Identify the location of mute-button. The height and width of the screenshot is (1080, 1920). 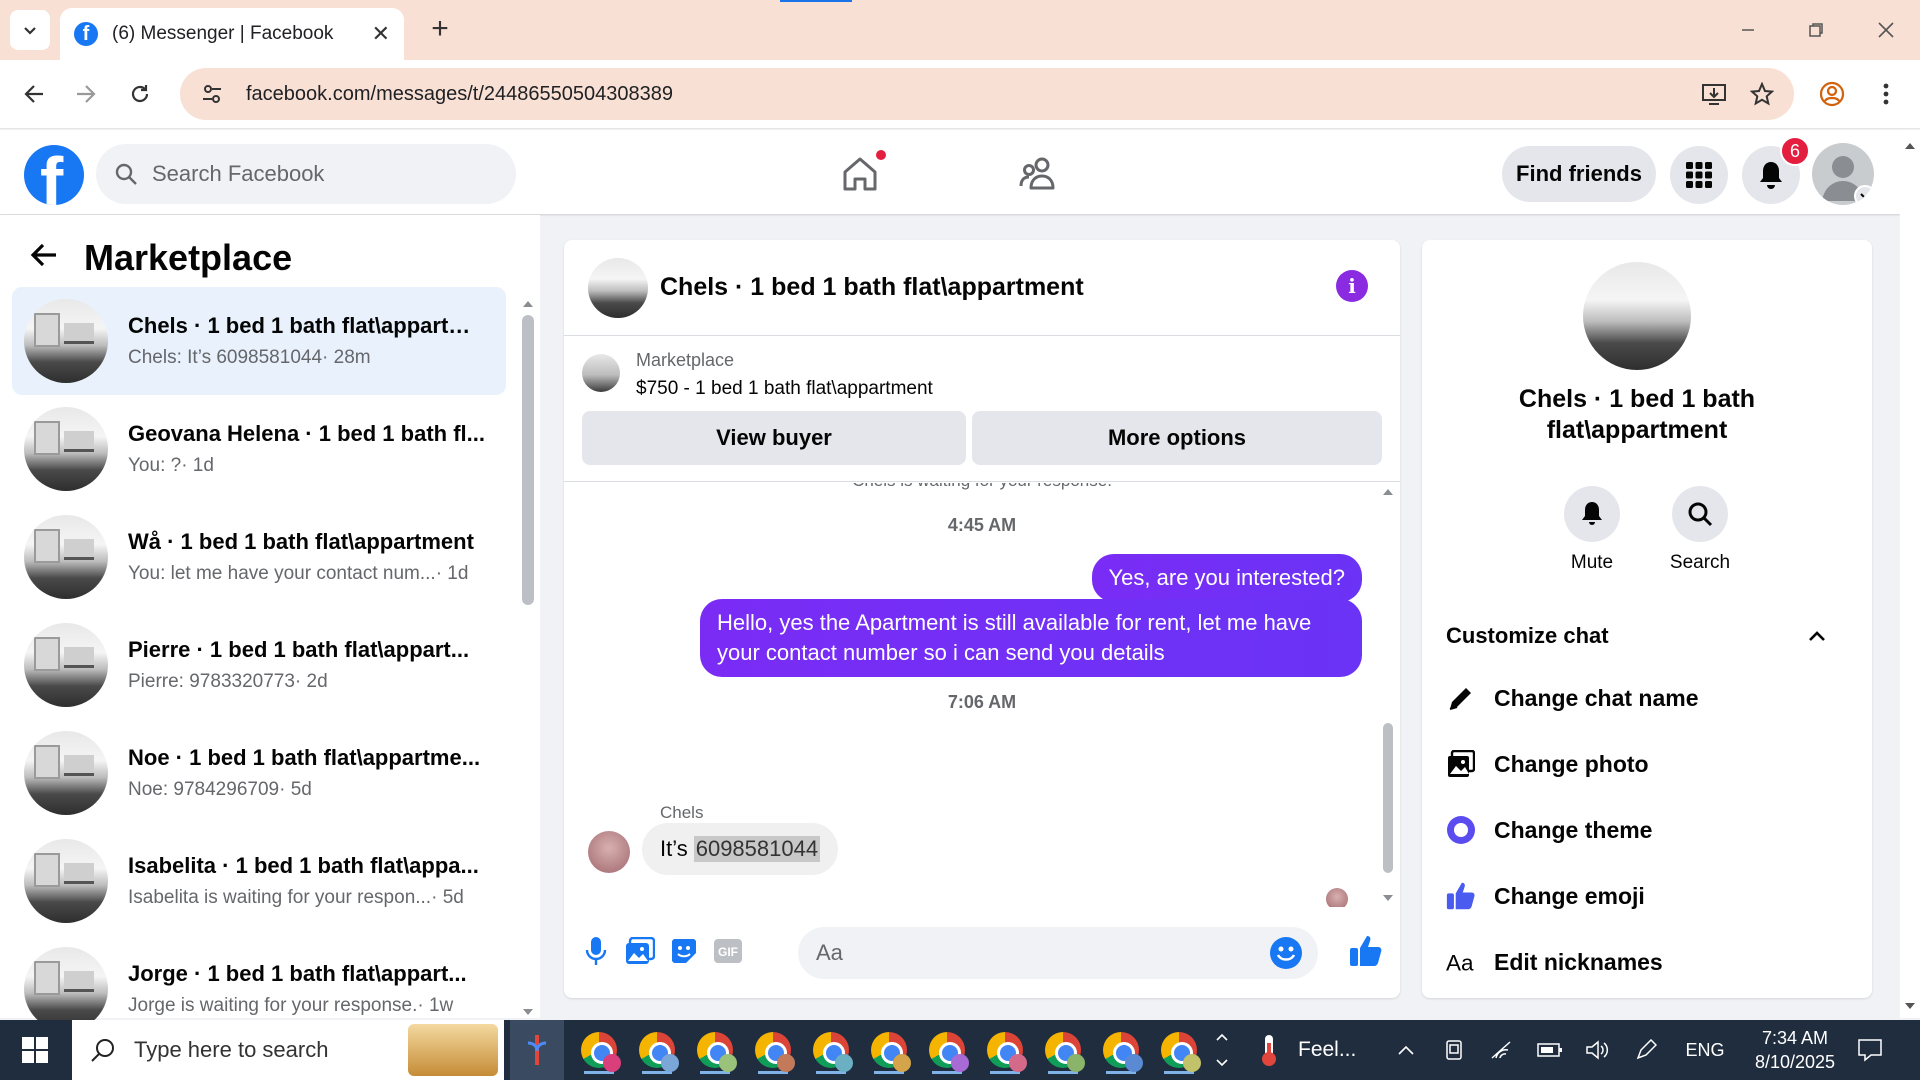
(1592, 514).